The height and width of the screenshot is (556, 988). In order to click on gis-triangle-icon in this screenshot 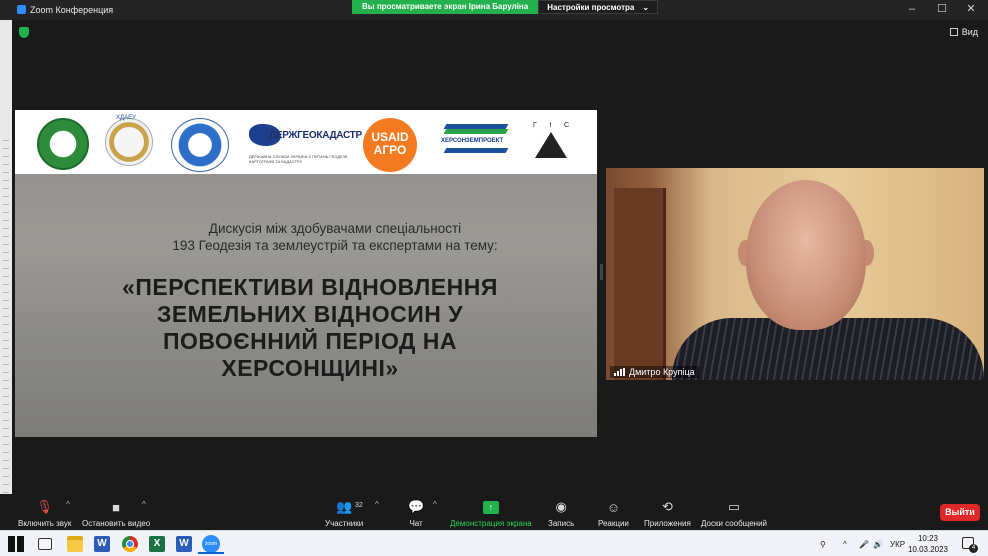, I will do `click(551, 145)`.